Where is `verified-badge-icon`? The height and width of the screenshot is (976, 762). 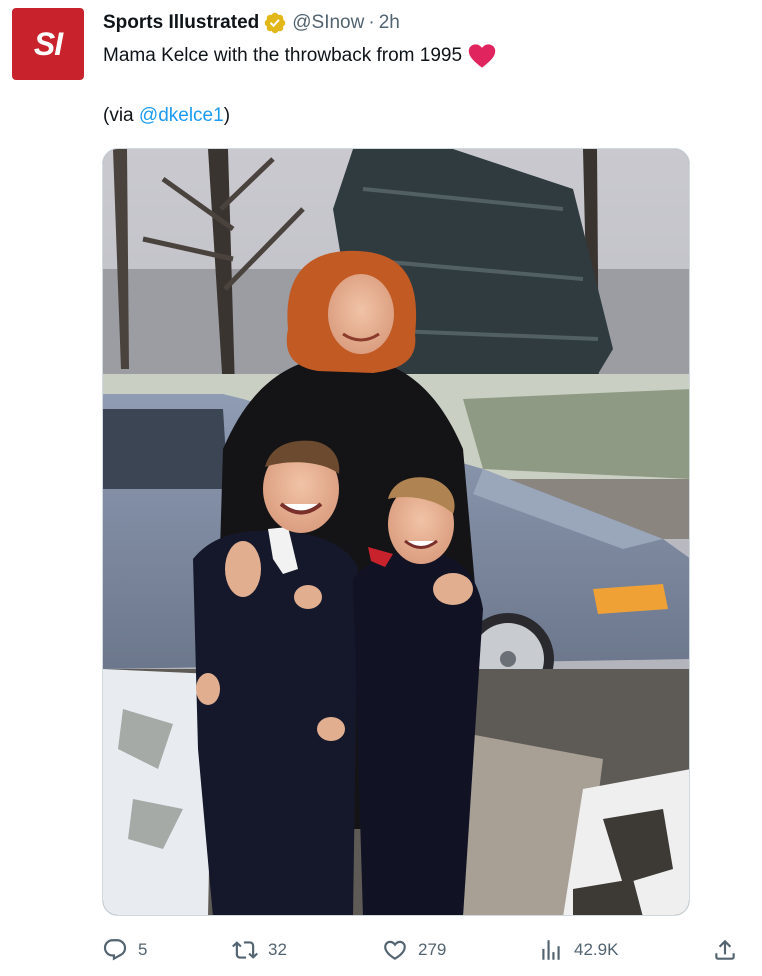
verified-badge-icon is located at coordinates (275, 23).